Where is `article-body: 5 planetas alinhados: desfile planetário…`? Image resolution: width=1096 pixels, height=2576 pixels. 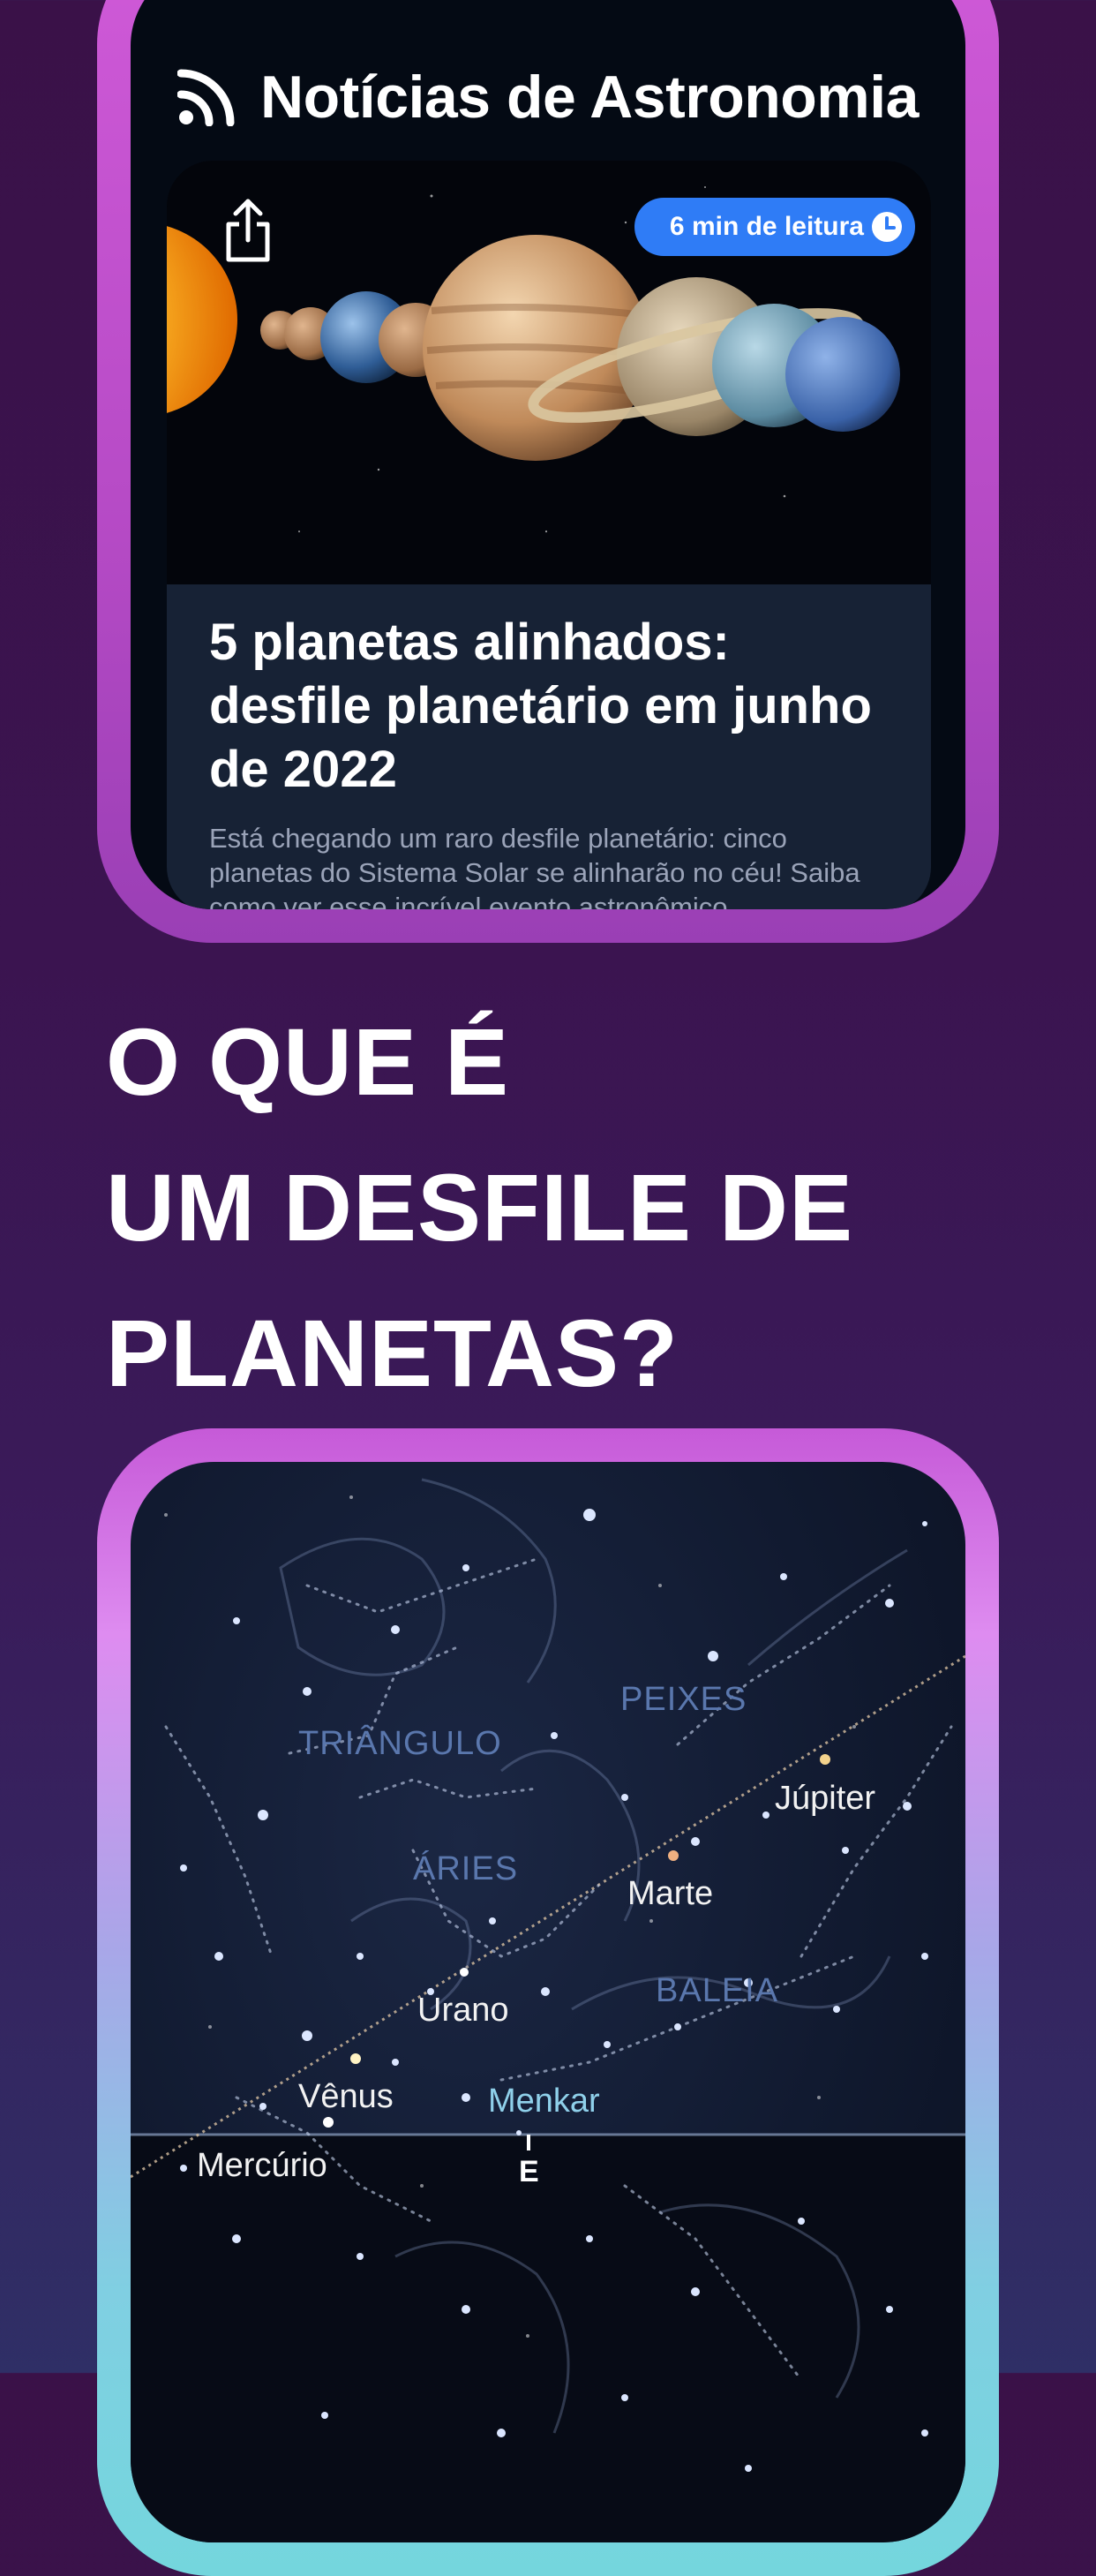 article-body: 5 planetas alinhados: desfile planetário… is located at coordinates (552, 760).